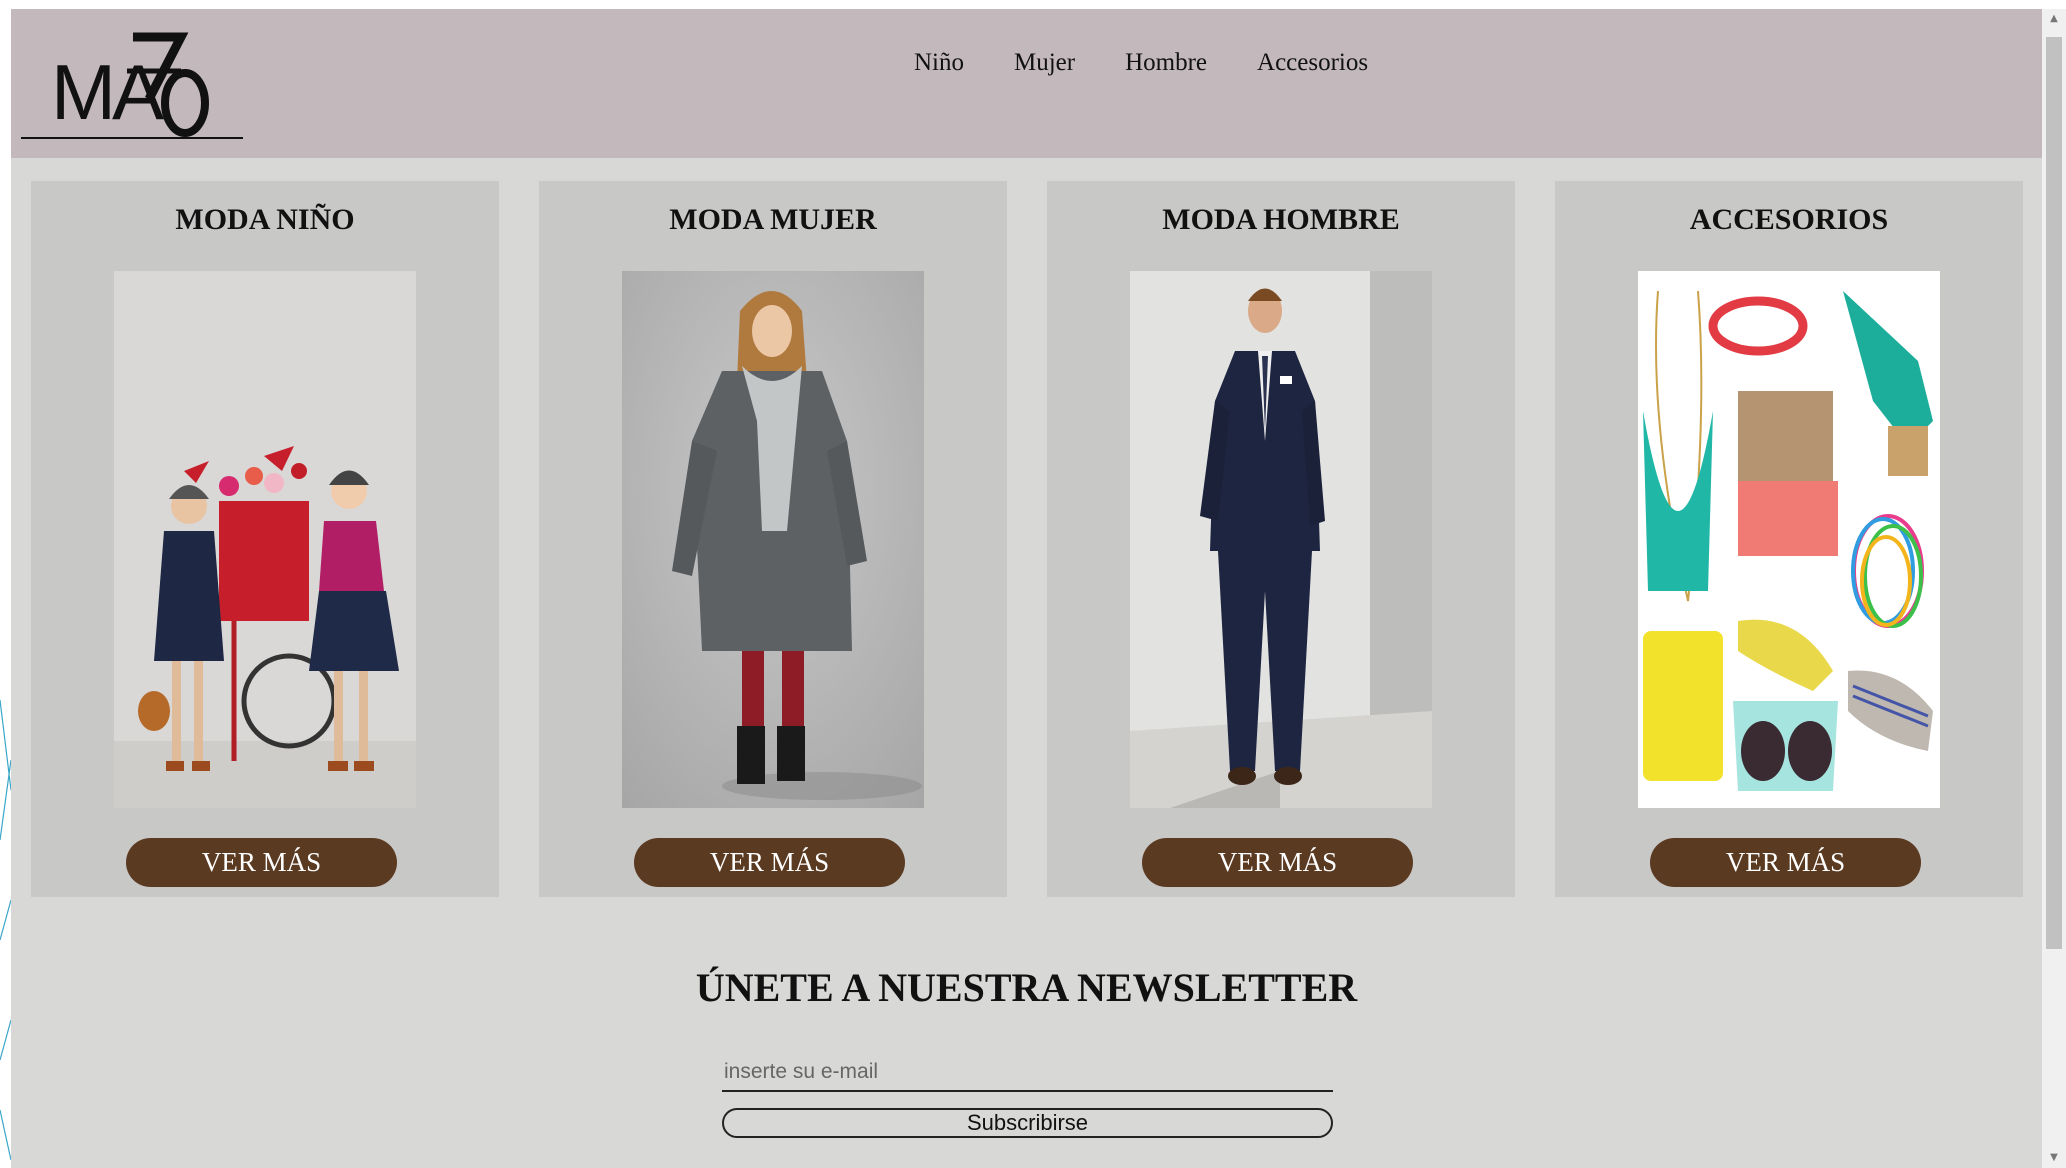 This screenshot has width=2066, height=1168. Describe the element at coordinates (1044, 63) in the screenshot. I see `nav-item-mujer: Mujer` at that location.